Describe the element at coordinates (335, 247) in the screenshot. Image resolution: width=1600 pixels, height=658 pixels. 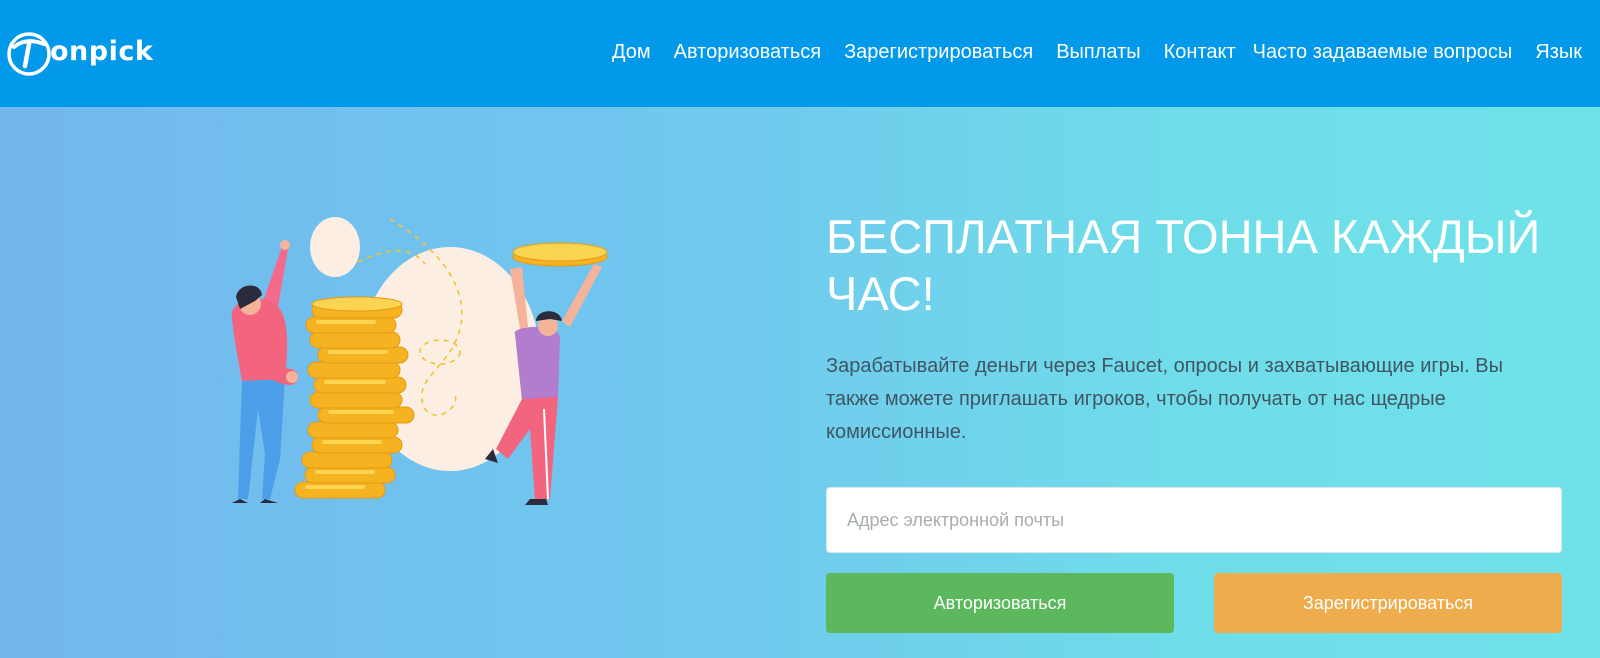
I see `egg-blob-shape` at that location.